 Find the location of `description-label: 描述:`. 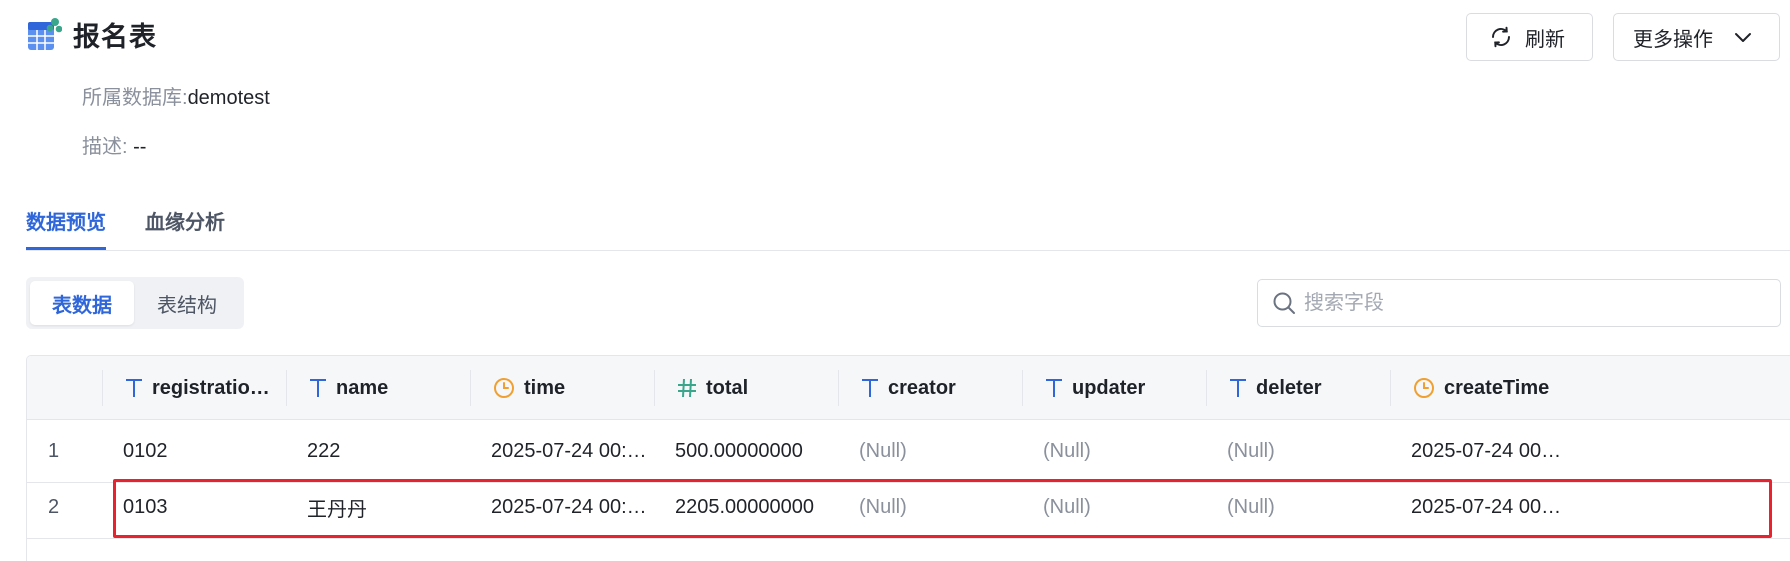

description-label: 描述: is located at coordinates (105, 147).